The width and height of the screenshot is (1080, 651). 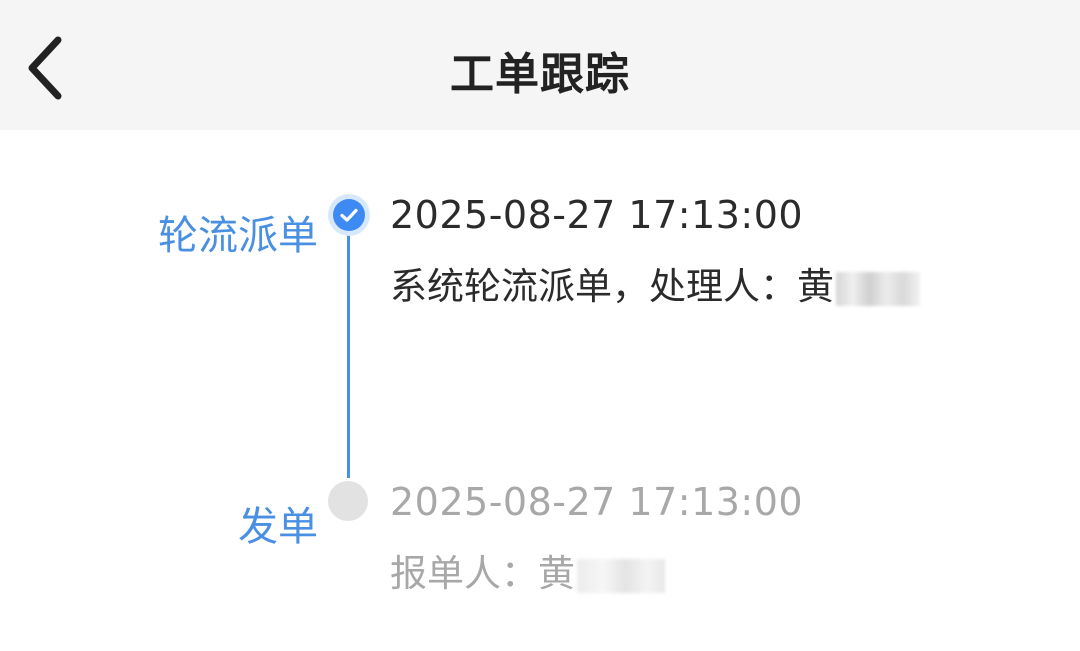 What do you see at coordinates (278, 527) in the screenshot?
I see `step-label-submit: 发单` at bounding box center [278, 527].